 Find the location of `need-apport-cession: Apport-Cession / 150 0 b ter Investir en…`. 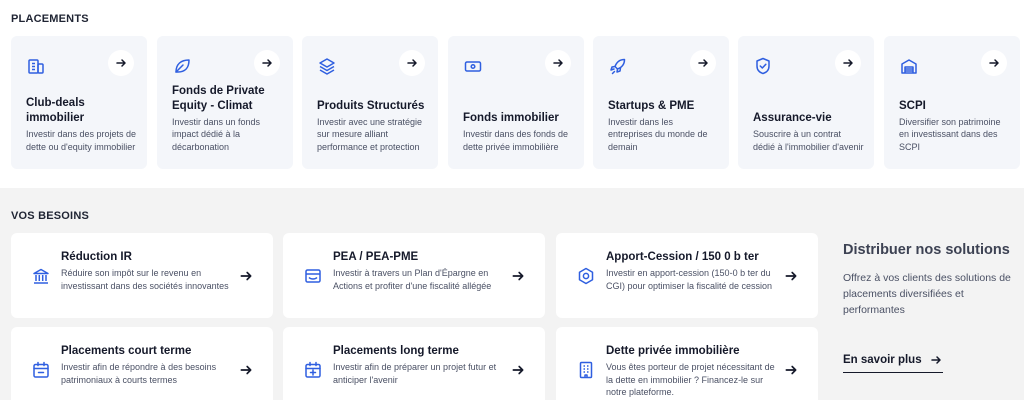

need-apport-cession: Apport-Cession / 150 0 b ter Investir en… is located at coordinates (687, 275).